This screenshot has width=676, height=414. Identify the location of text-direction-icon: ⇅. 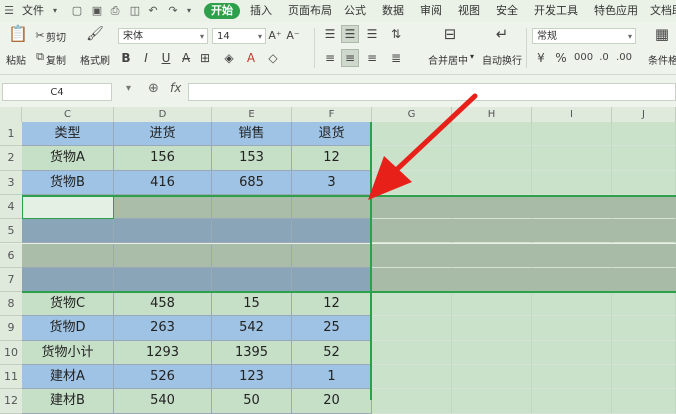
(396, 34).